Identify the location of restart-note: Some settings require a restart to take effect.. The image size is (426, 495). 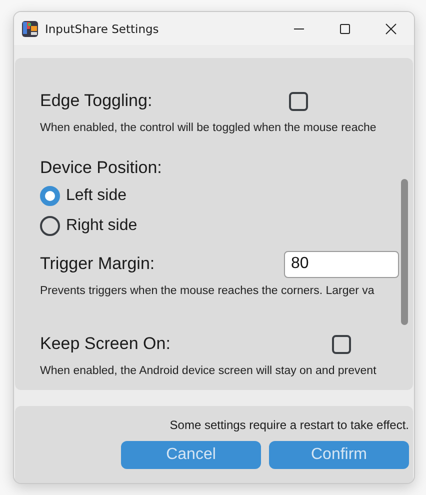
(289, 425).